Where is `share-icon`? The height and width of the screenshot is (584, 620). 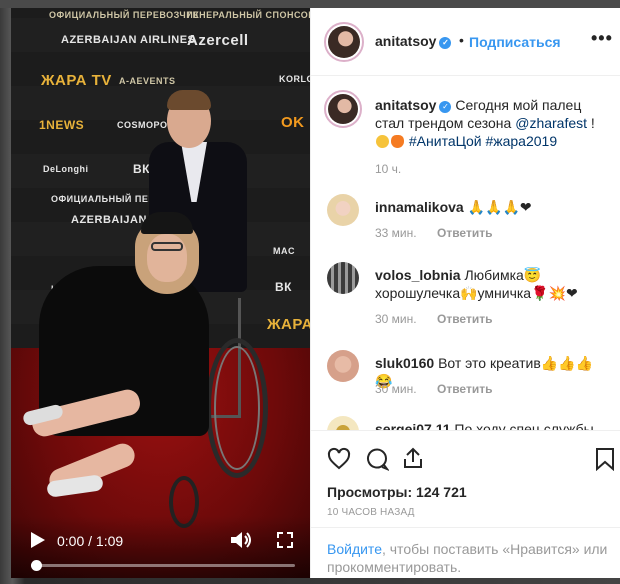
share-icon is located at coordinates (413, 458).